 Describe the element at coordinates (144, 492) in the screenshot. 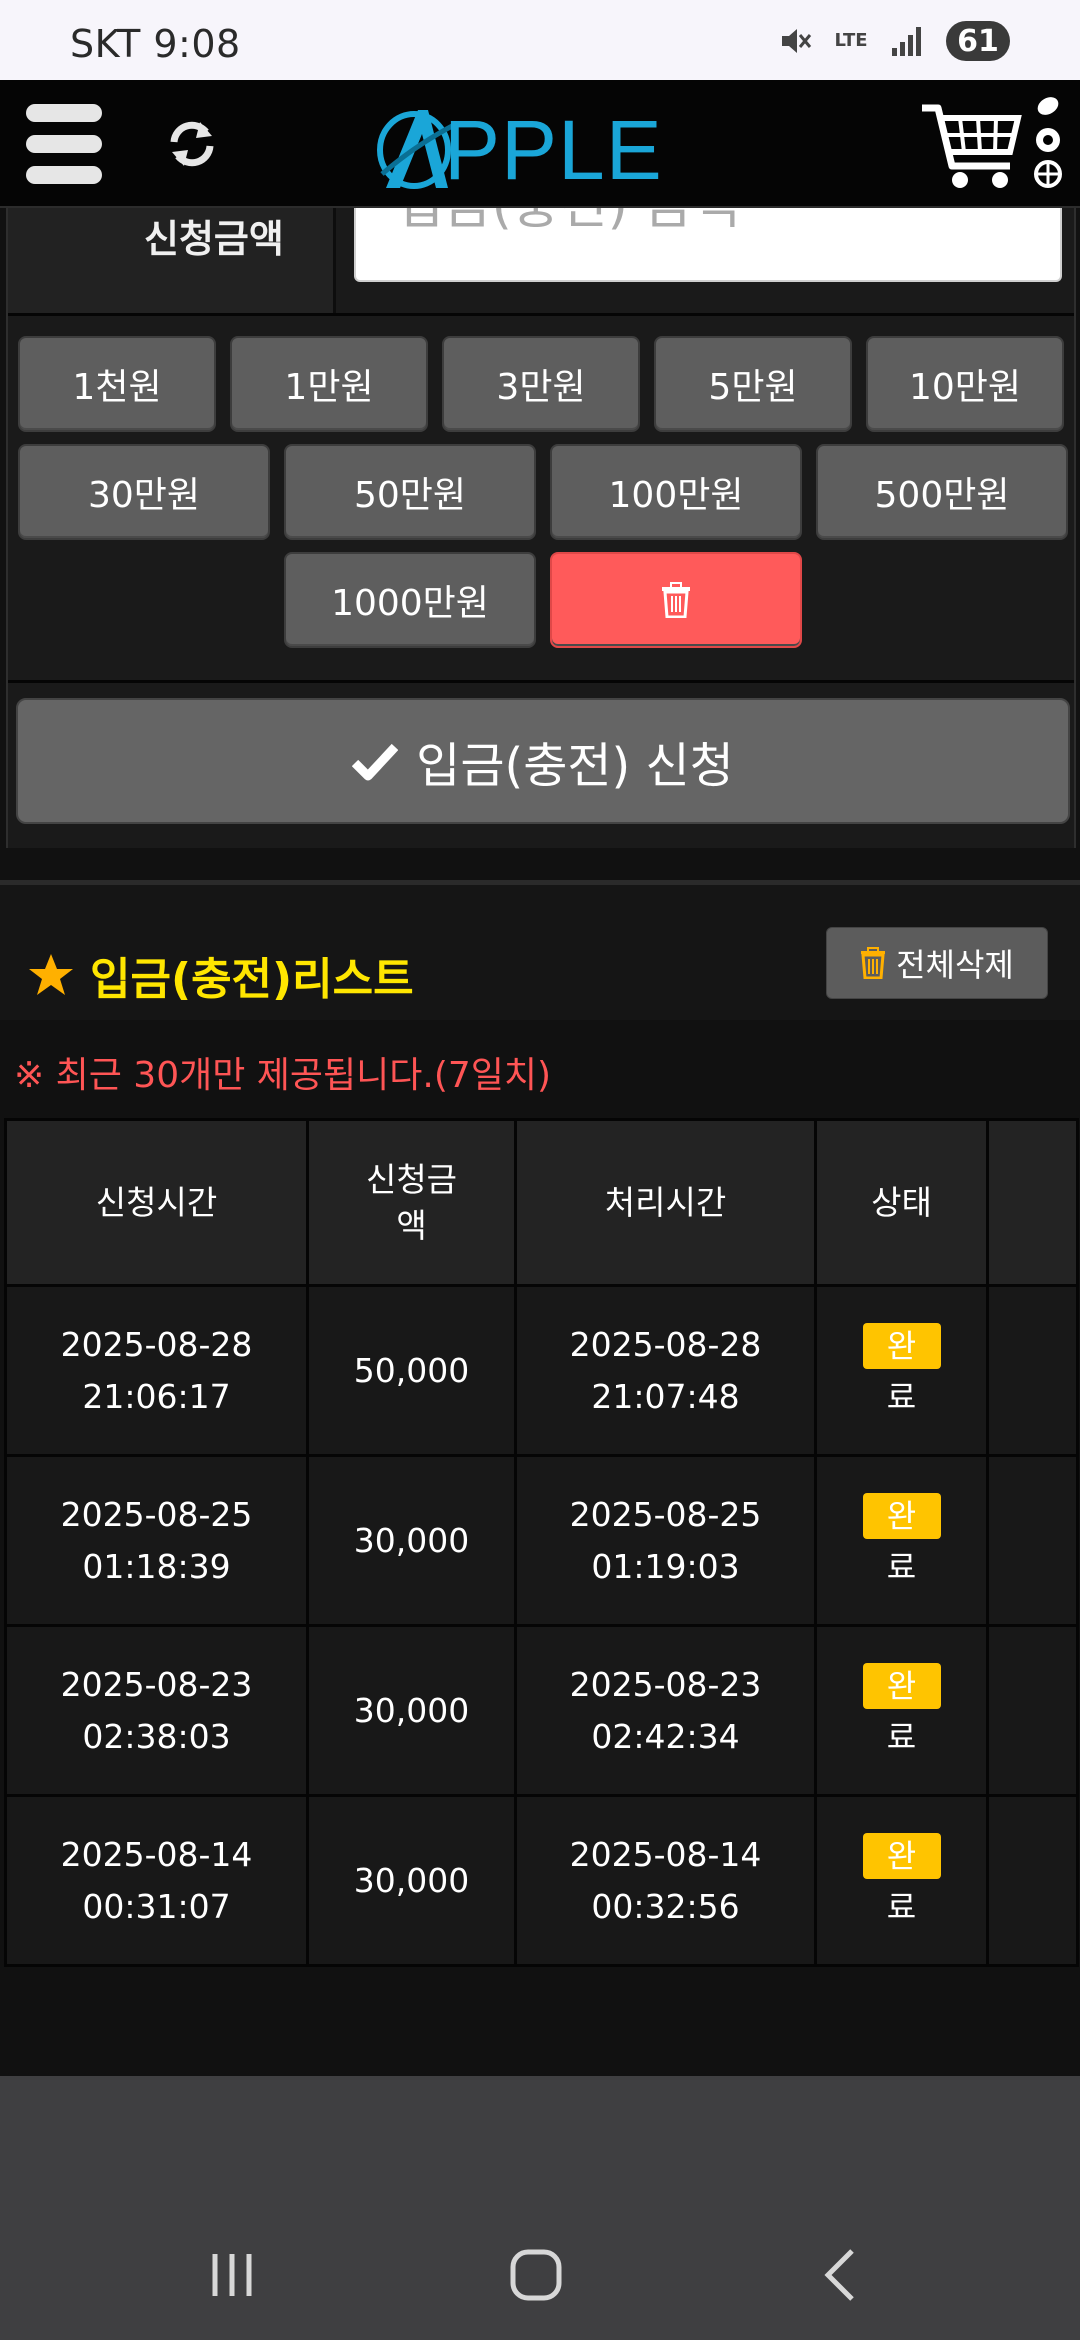

I see `quick-amount-button: 30만원` at that location.